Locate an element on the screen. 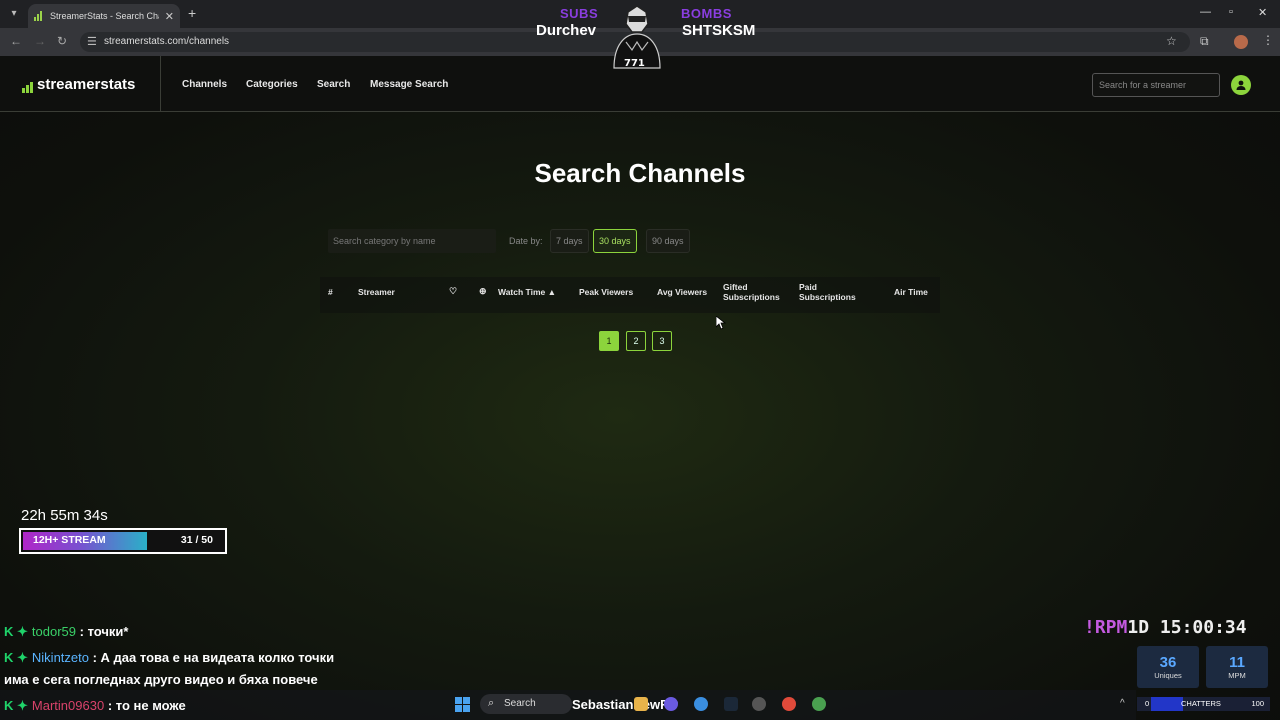 This screenshot has width=1280, height=720. chat-message: K ✦ todor59 : точки* is located at coordinates (66, 632).